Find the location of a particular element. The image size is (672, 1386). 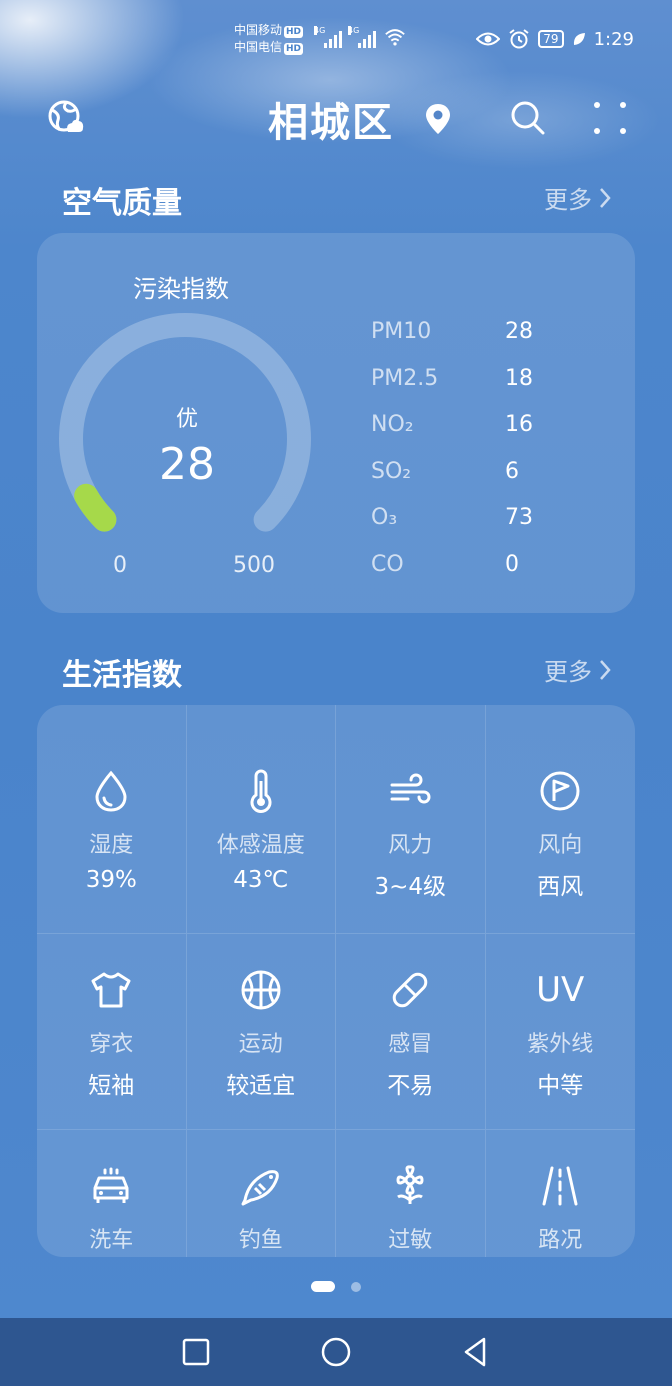

pollutant-list: PM10 28 PM2.5 18 NO₂ 16 SO₂ 6 O₃ 73 CO 0 is located at coordinates (452, 459).